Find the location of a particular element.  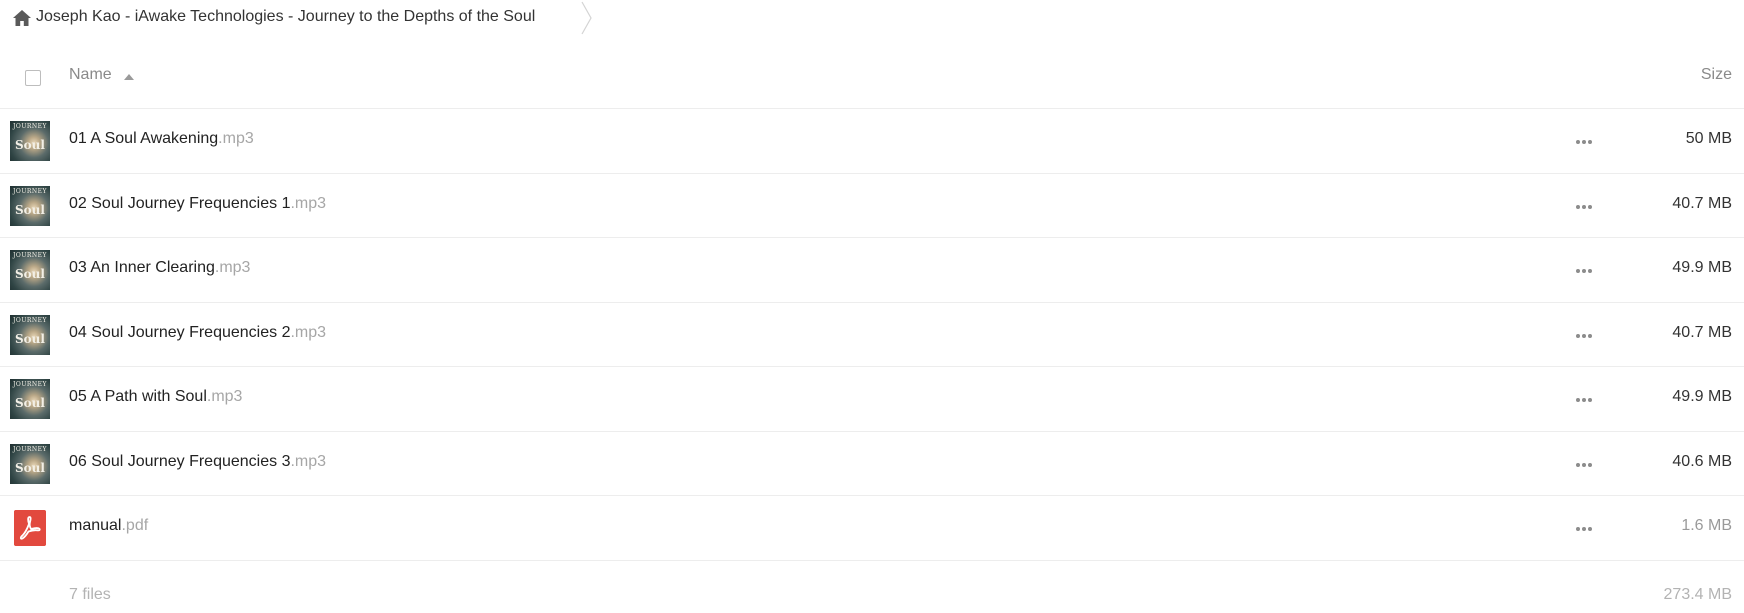

sort-by-size-header: Size is located at coordinates (1716, 75).